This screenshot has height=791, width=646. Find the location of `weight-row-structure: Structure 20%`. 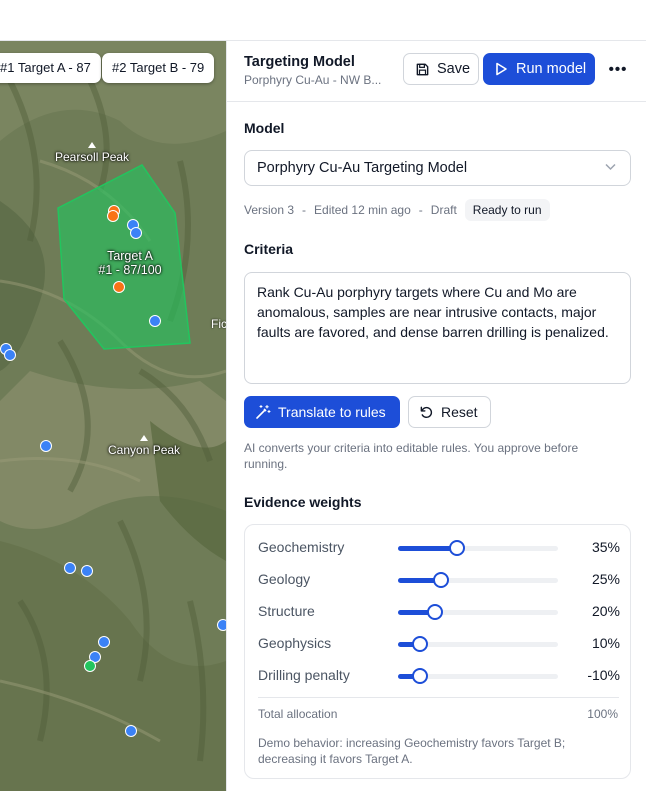

weight-row-structure: Structure 20% is located at coordinates (439, 612).